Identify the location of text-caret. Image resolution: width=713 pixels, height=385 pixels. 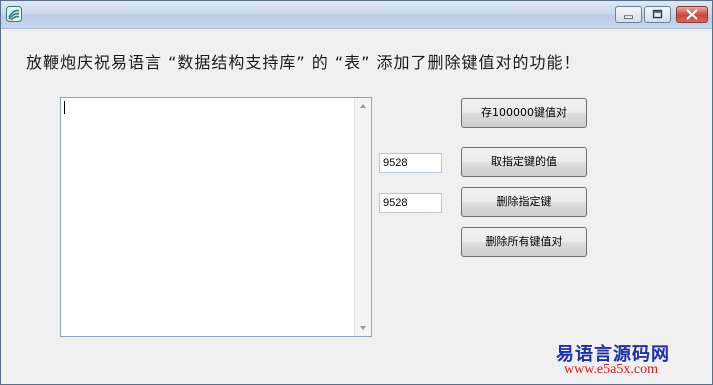
(64, 107).